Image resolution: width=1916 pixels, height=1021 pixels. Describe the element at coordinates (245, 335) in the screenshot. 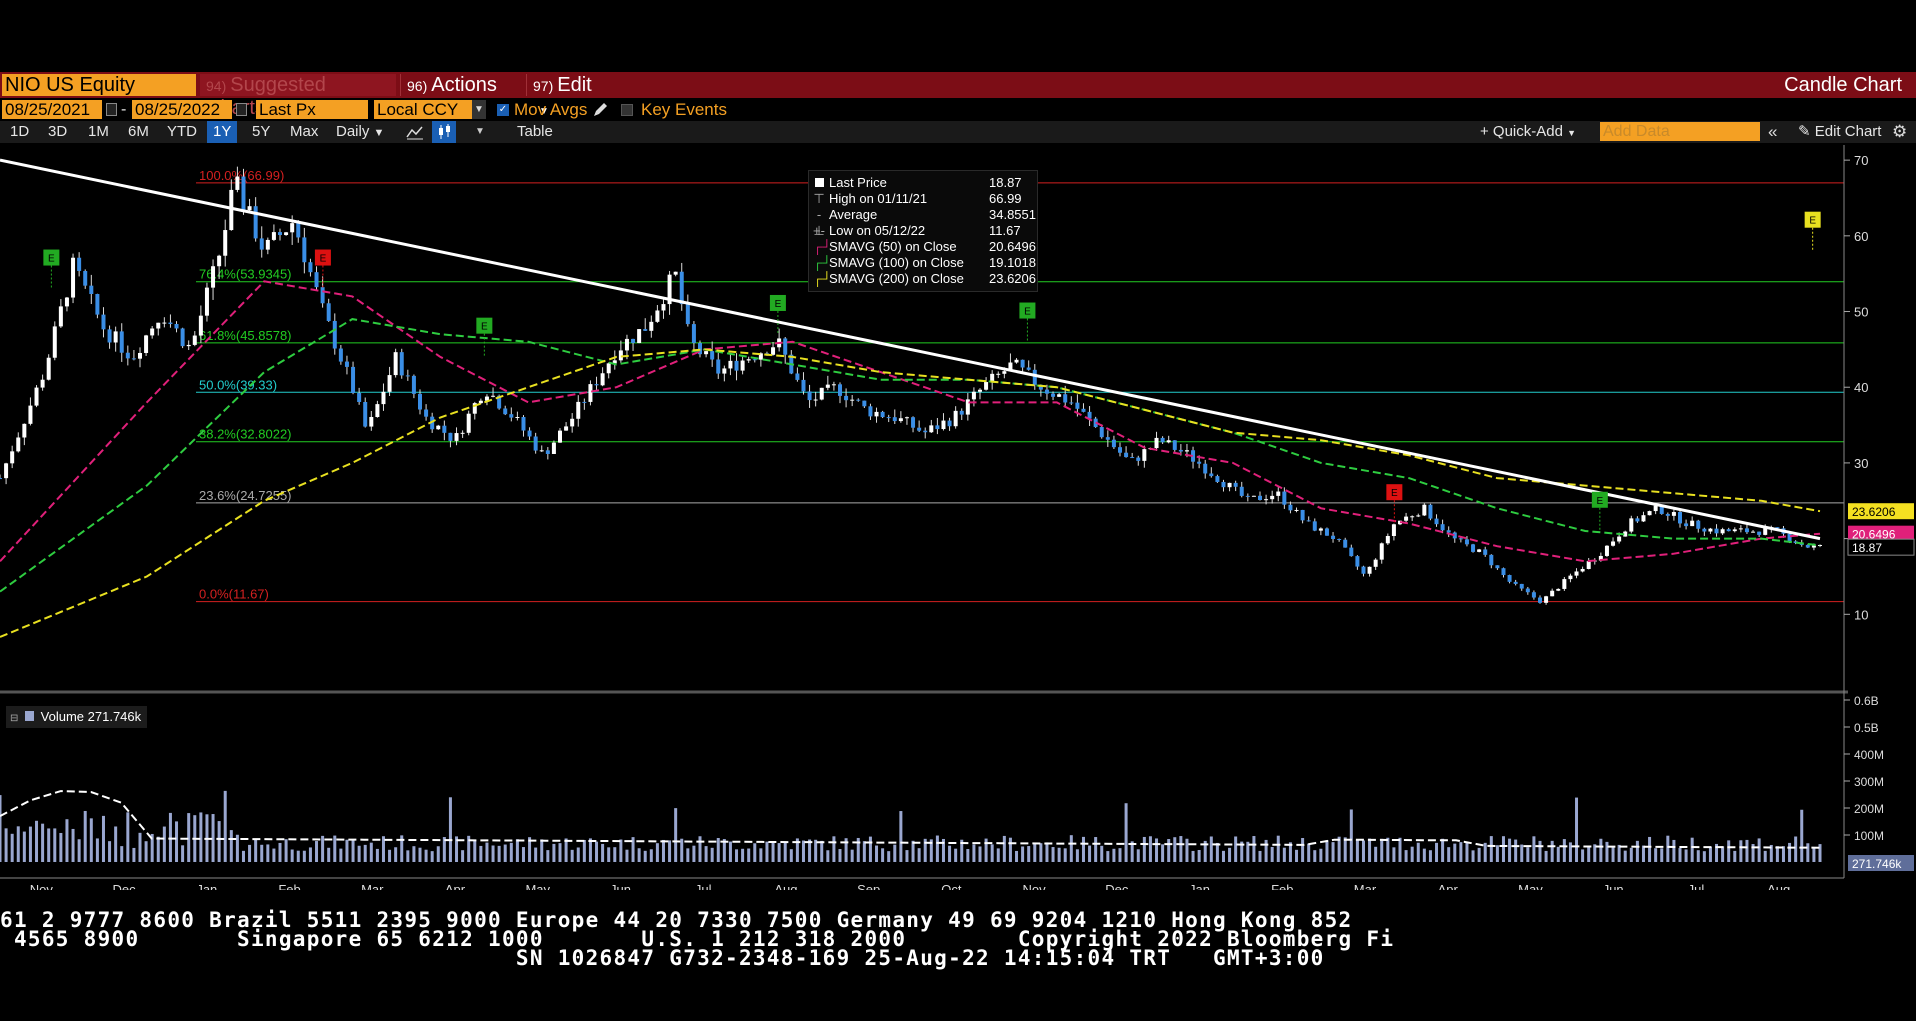

I see `fib-level-label: 61.8%(45.8578)` at that location.